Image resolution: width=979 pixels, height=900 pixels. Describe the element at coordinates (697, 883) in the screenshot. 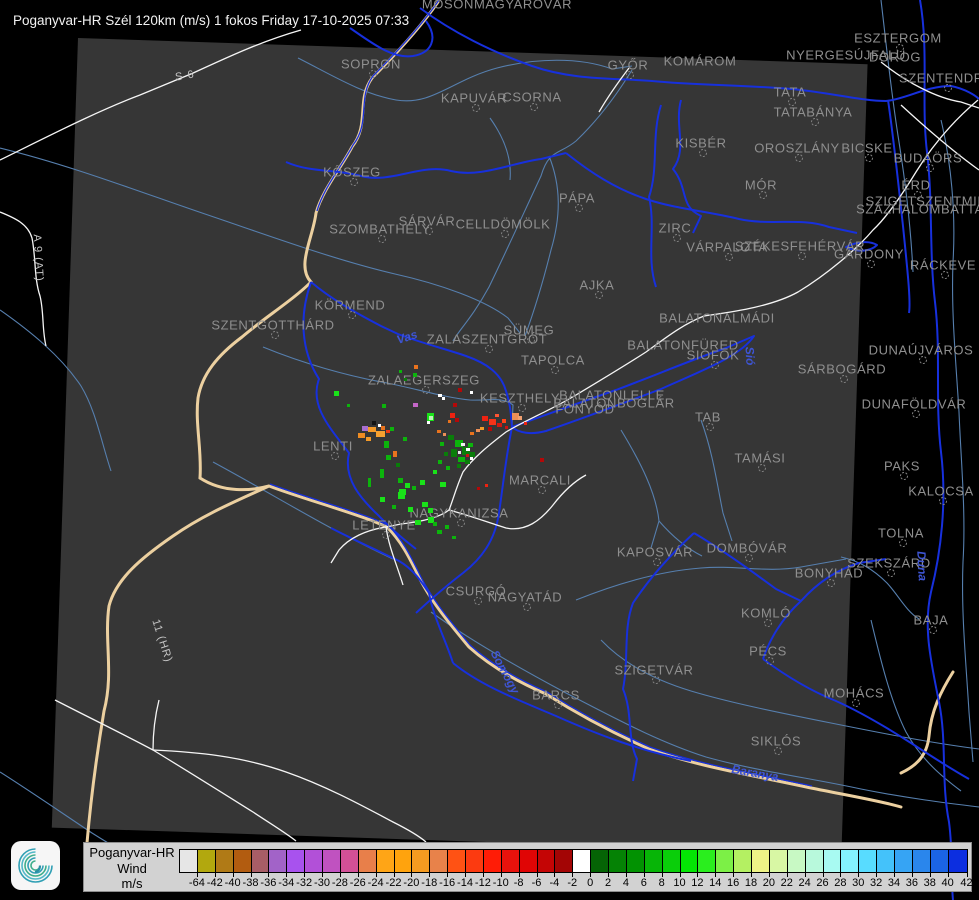

I see `legend-tick-value: 12` at that location.